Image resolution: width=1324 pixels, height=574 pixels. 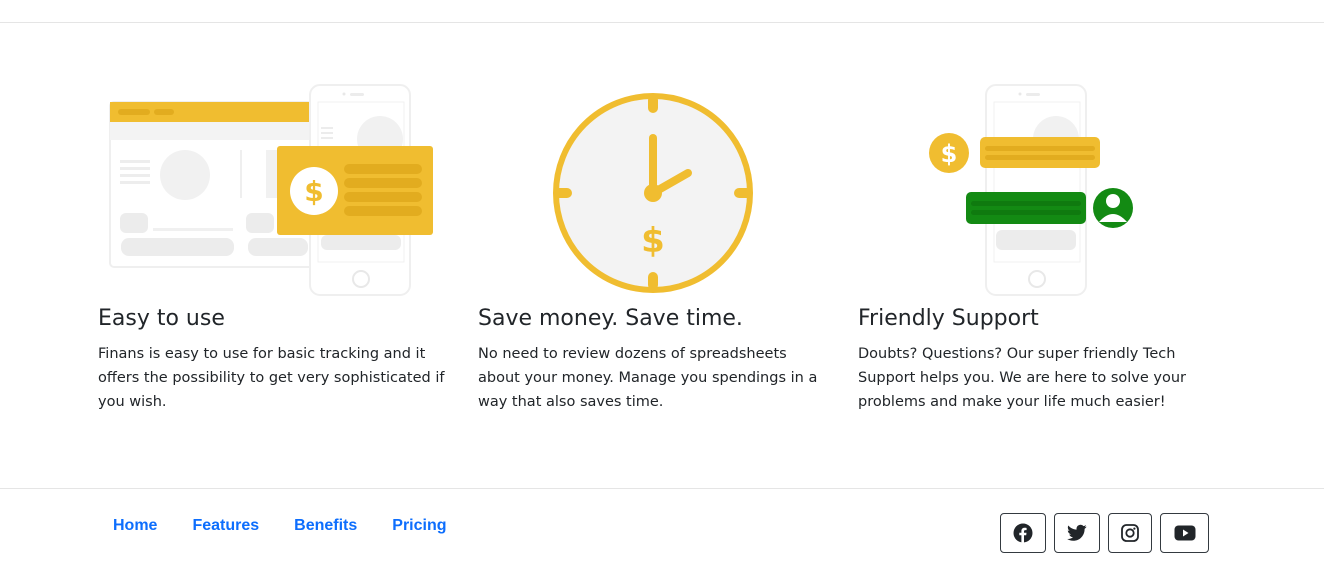 I want to click on youtube-button, so click(x=1184, y=533).